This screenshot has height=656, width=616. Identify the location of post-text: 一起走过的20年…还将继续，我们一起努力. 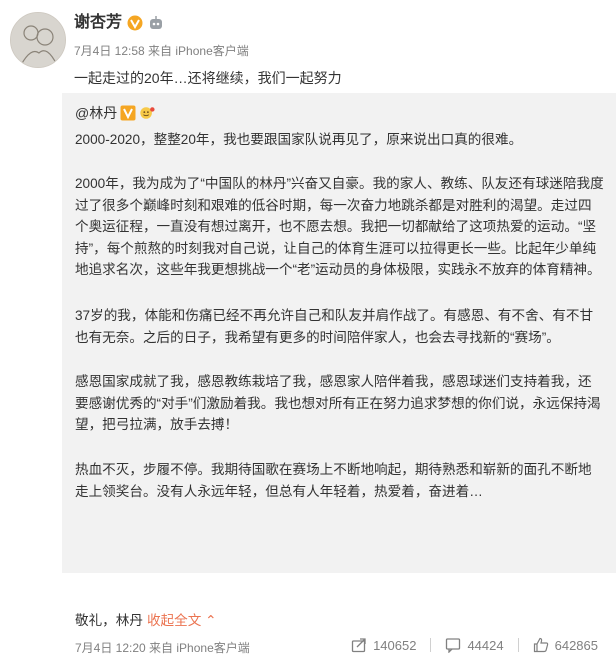
(208, 78).